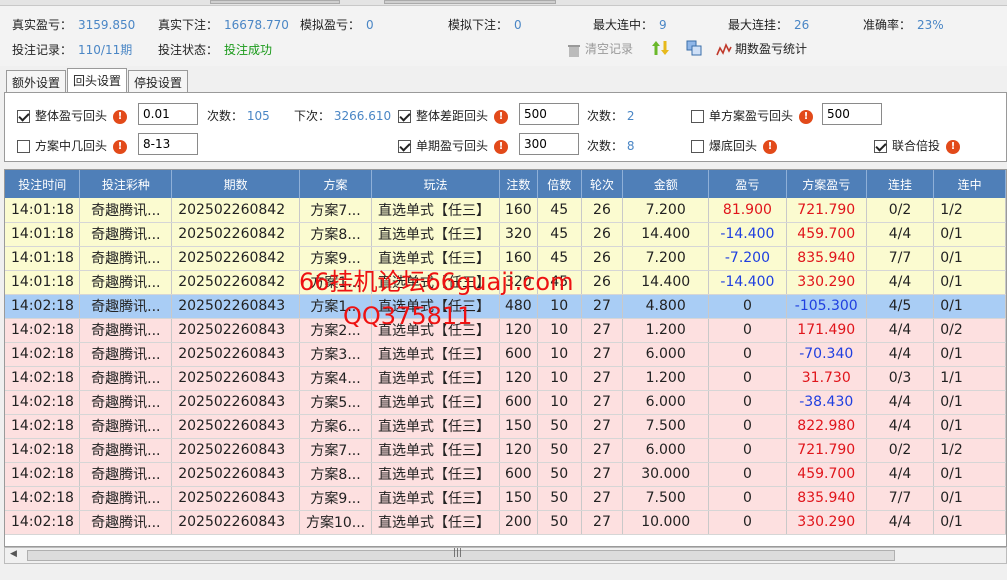  I want to click on single-period-return-checkbox: 单期盈亏回头!, so click(453, 145).